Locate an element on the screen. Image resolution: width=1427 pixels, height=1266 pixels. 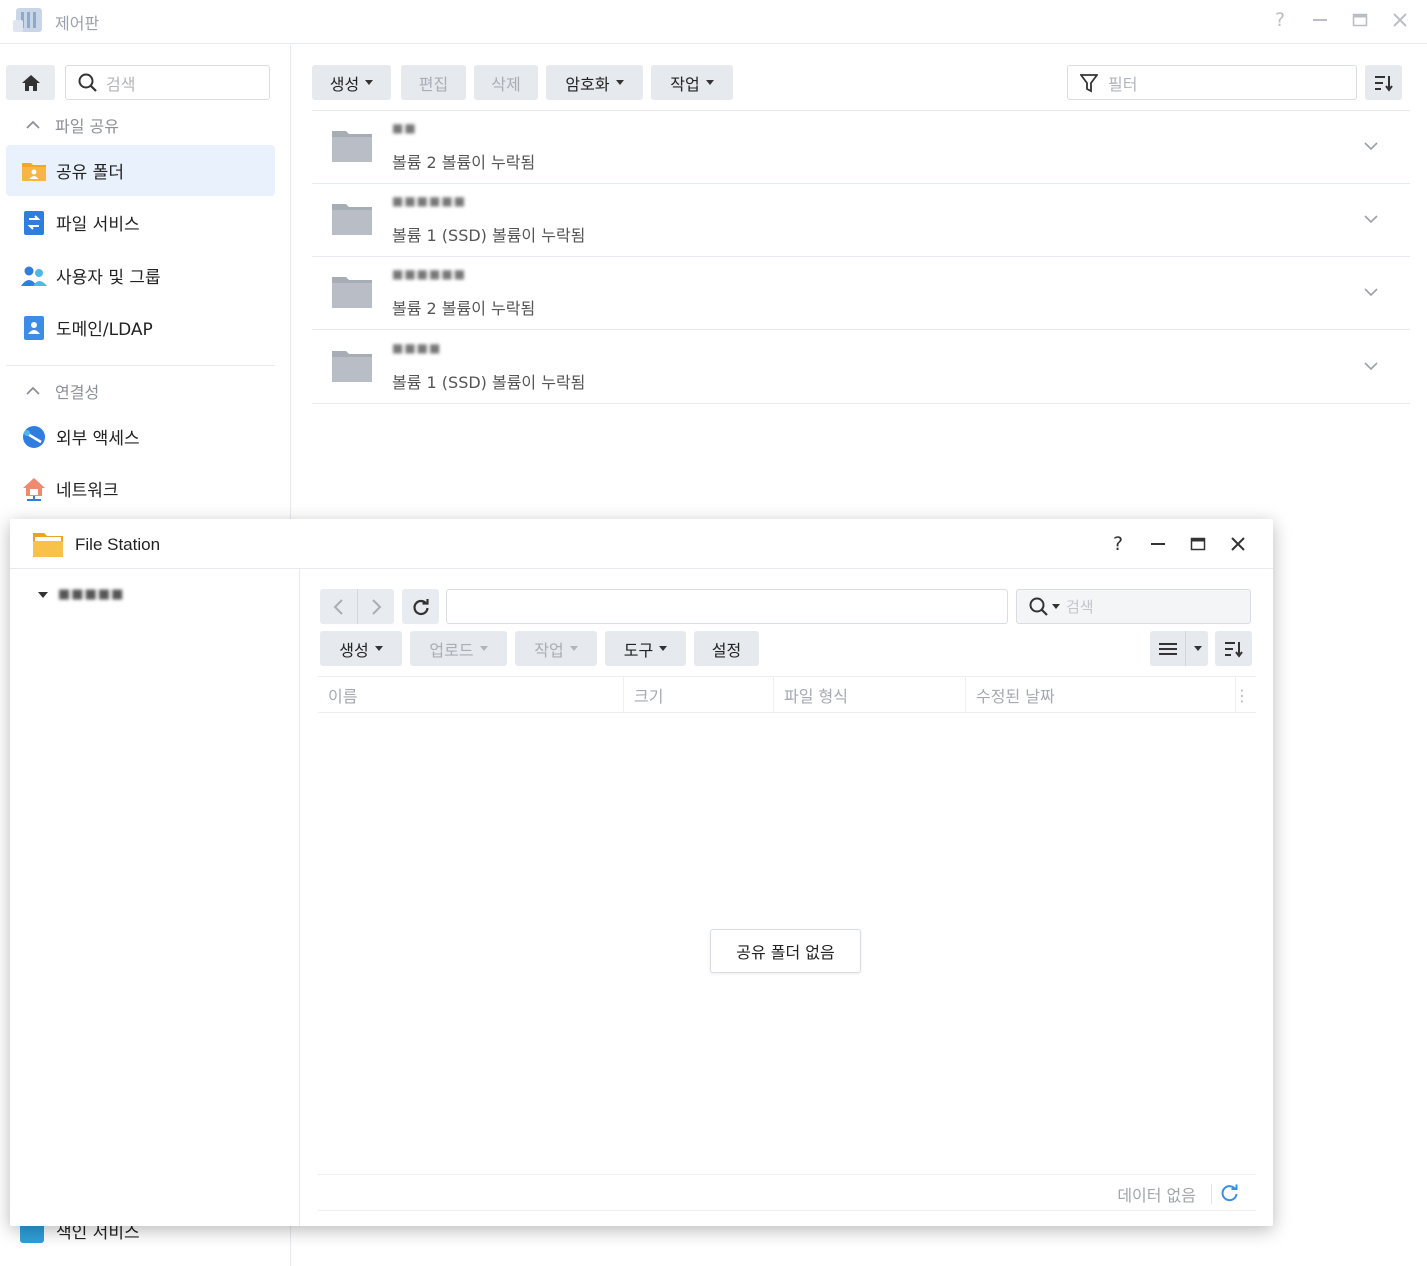
sidebar-item-label: 사용자 및 그룹 is located at coordinates (108, 278).